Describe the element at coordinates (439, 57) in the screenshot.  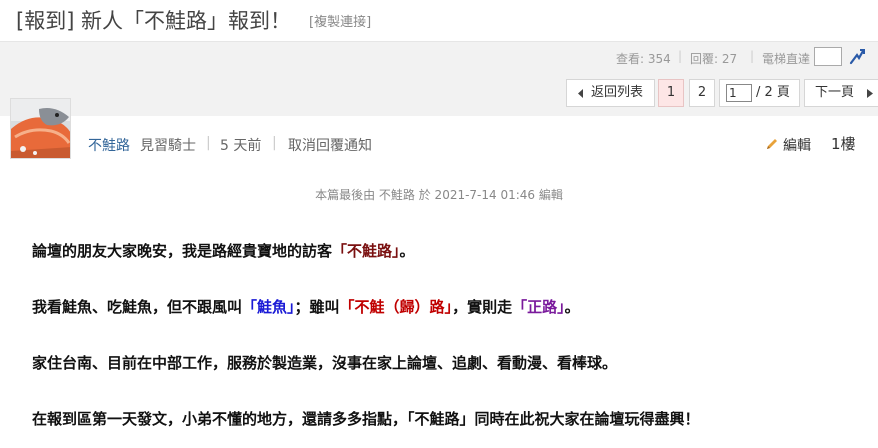
I see `stats-bar: 查看: 354 | 回覆: 27 | 電梯直達` at that location.